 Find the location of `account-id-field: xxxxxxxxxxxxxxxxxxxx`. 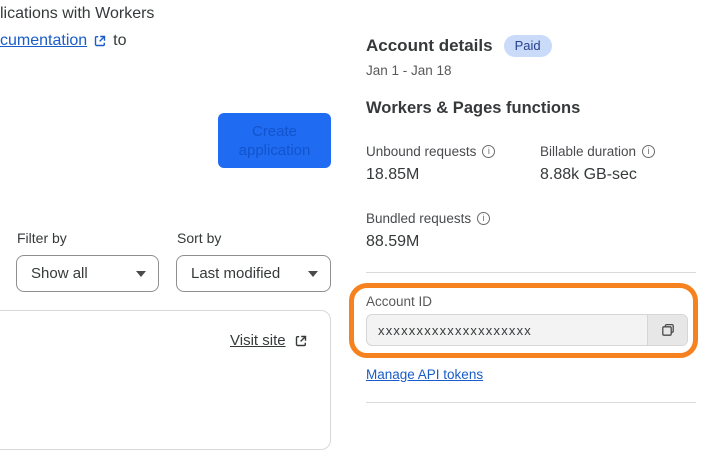

account-id-field: xxxxxxxxxxxxxxxxxxxx is located at coordinates (527, 330).